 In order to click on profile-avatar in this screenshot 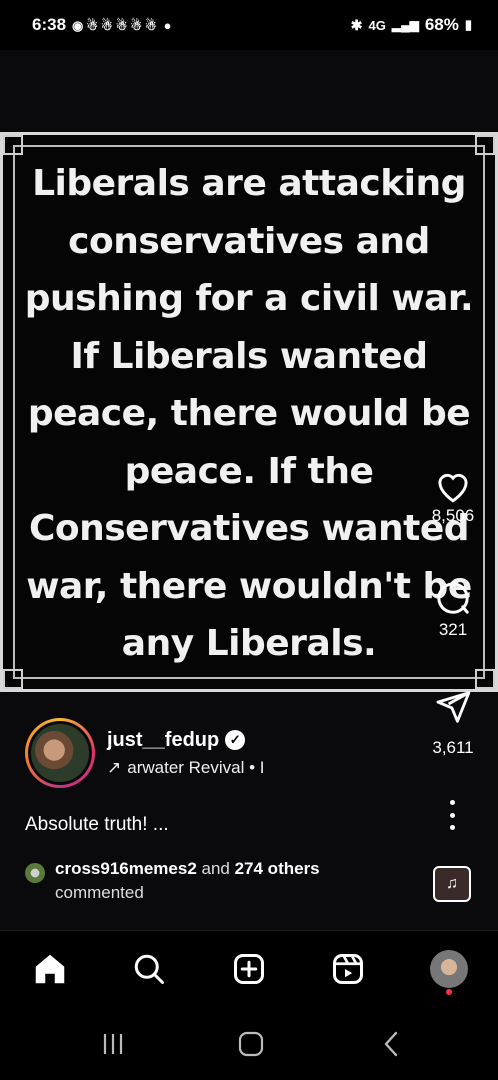, I will do `click(449, 969)`.